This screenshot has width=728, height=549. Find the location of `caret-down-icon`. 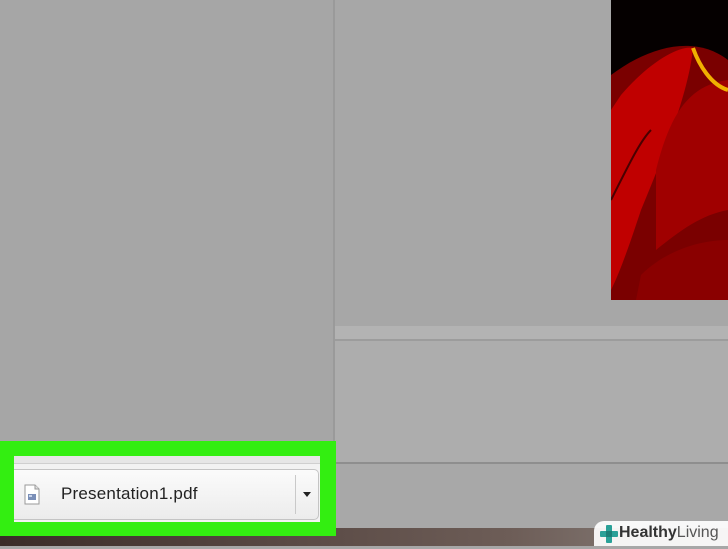

caret-down-icon is located at coordinates (307, 494).